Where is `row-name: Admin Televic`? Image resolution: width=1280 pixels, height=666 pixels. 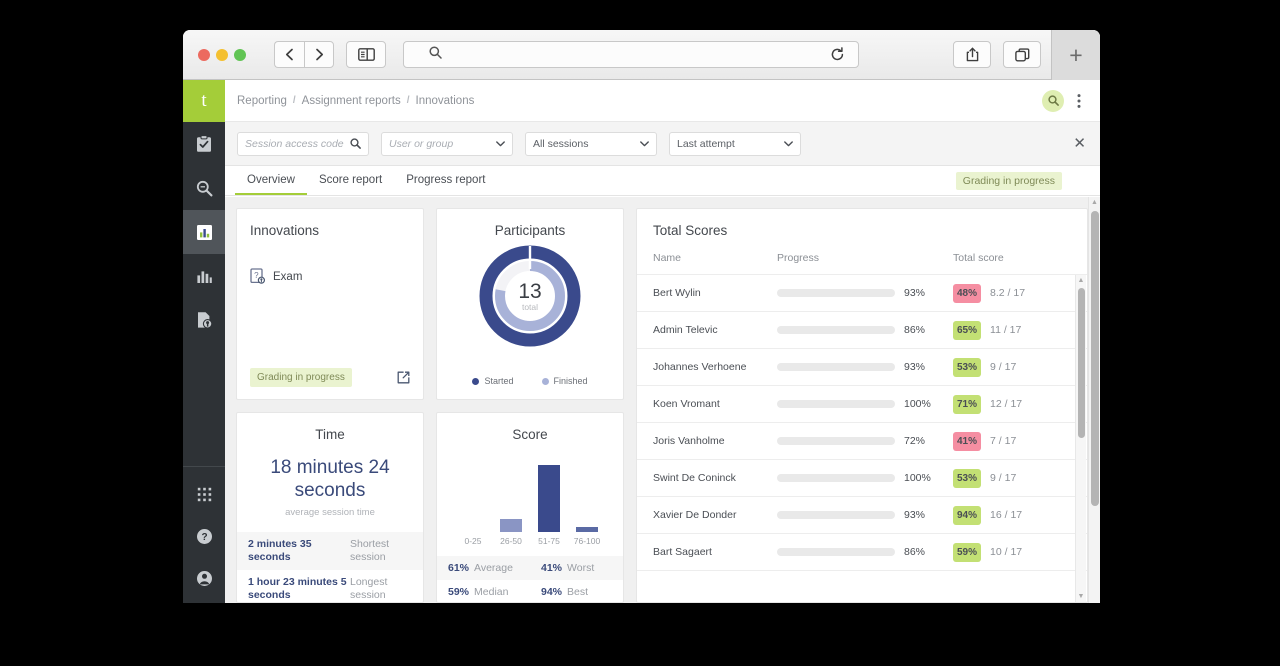 row-name: Admin Televic is located at coordinates (685, 330).